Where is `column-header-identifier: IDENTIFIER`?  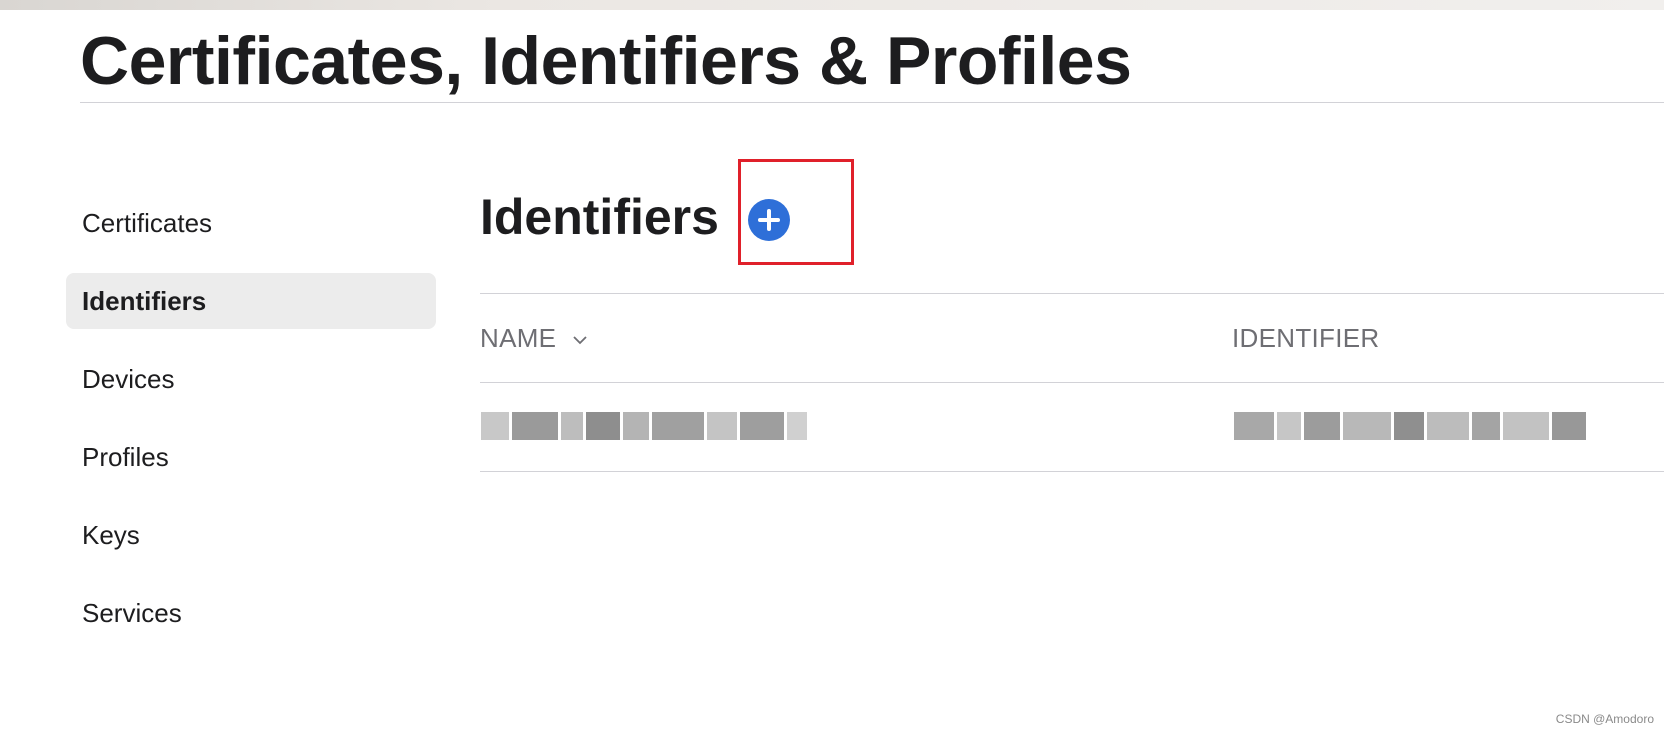
column-header-identifier: IDENTIFIER is located at coordinates (1305, 338).